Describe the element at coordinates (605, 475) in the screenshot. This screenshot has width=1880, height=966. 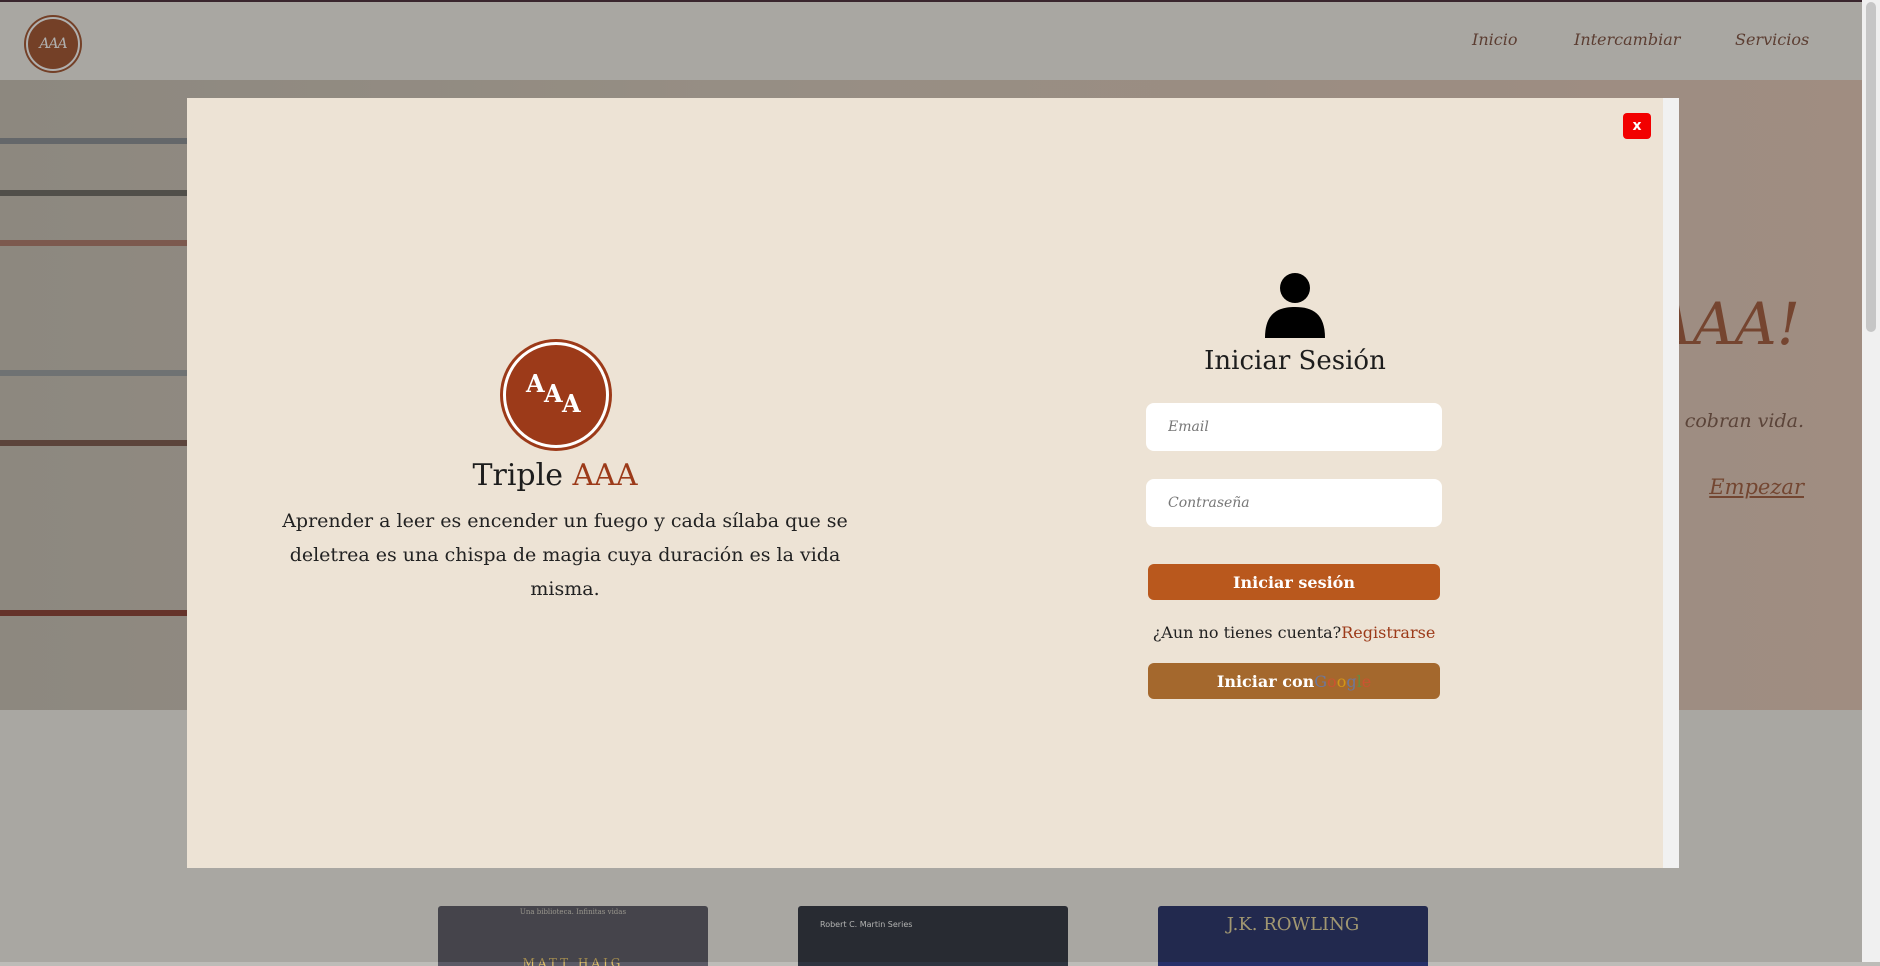
I see `brand-name-accent: AAA` at that location.